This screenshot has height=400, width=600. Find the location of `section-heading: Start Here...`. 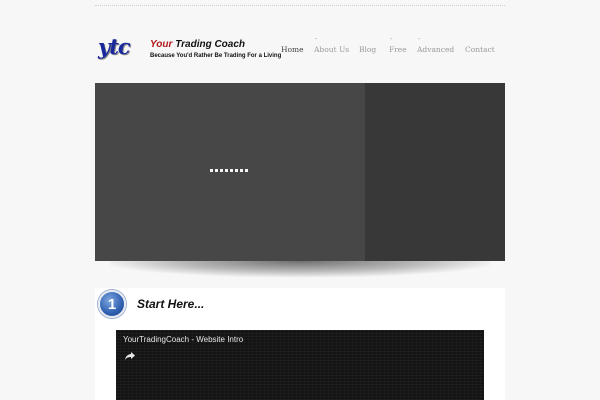

section-heading: Start Here... is located at coordinates (171, 304).